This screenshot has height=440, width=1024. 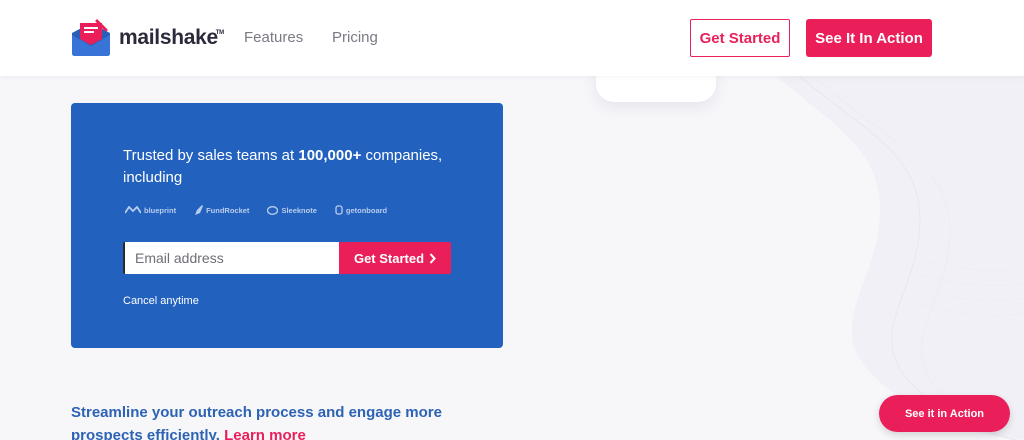 I want to click on chevron-right-icon, so click(x=432, y=258).